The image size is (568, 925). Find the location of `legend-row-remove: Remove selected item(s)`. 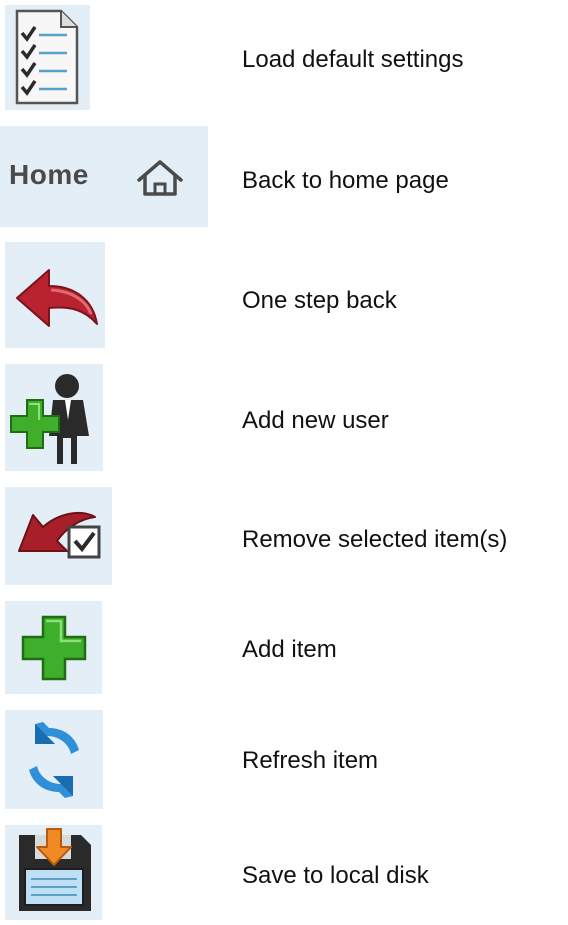

legend-row-remove: Remove selected item(s) is located at coordinates (284, 536).